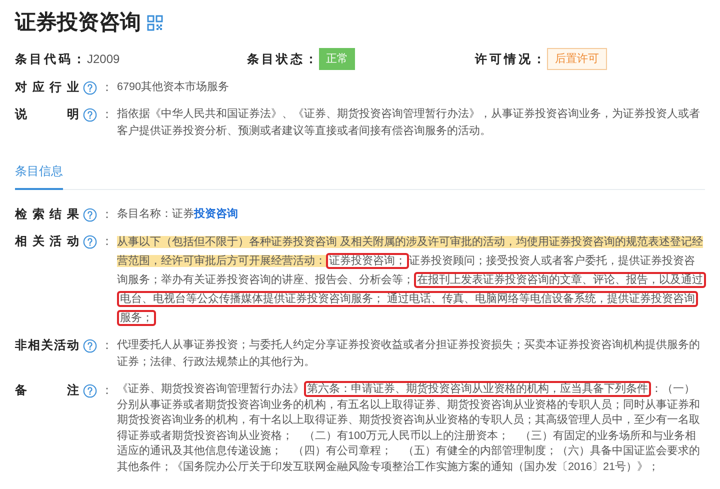 This screenshot has height=489, width=720. I want to click on field-label: 说明, so click(47, 114).